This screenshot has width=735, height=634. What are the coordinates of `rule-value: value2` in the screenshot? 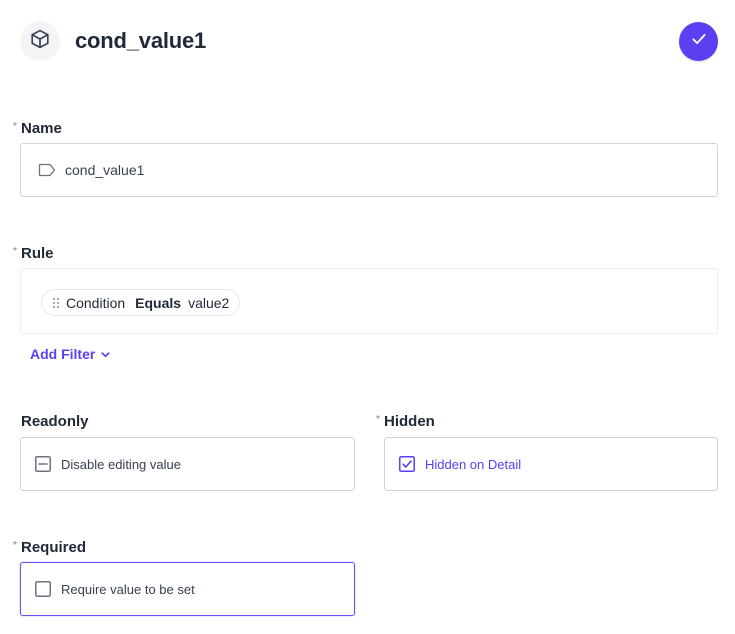 It's located at (209, 302).